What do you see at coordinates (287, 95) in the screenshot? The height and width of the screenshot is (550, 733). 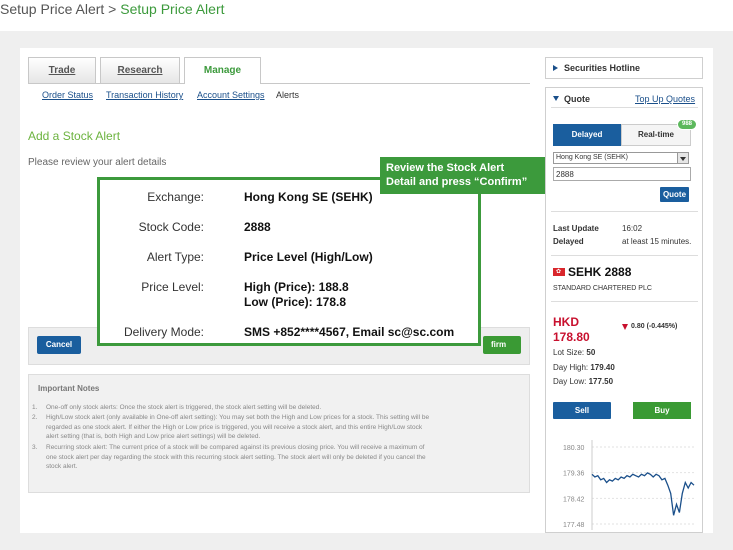 I see `subnav-alerts: Alerts` at bounding box center [287, 95].